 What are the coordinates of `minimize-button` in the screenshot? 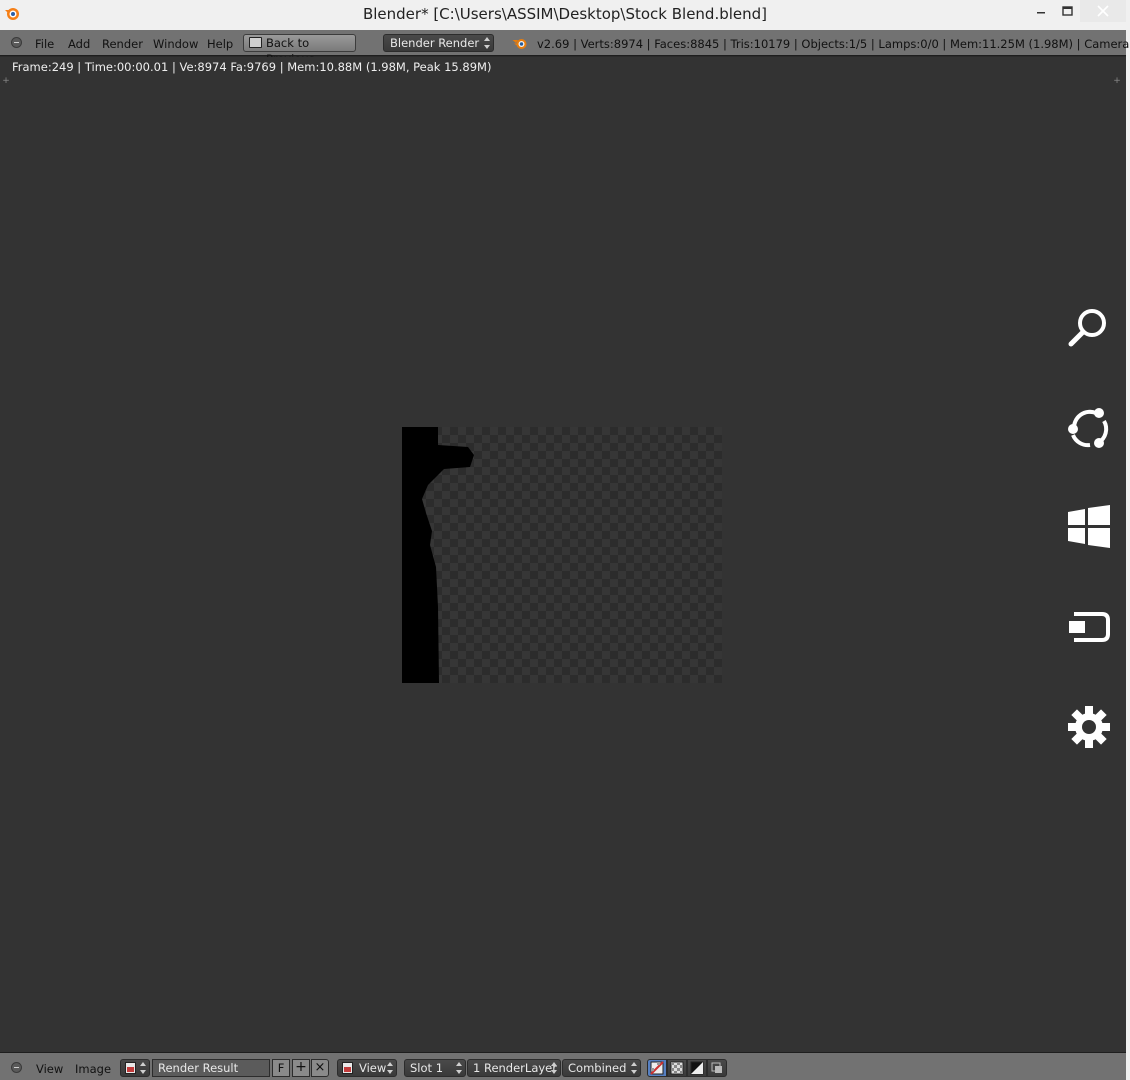 It's located at (1041, 11).